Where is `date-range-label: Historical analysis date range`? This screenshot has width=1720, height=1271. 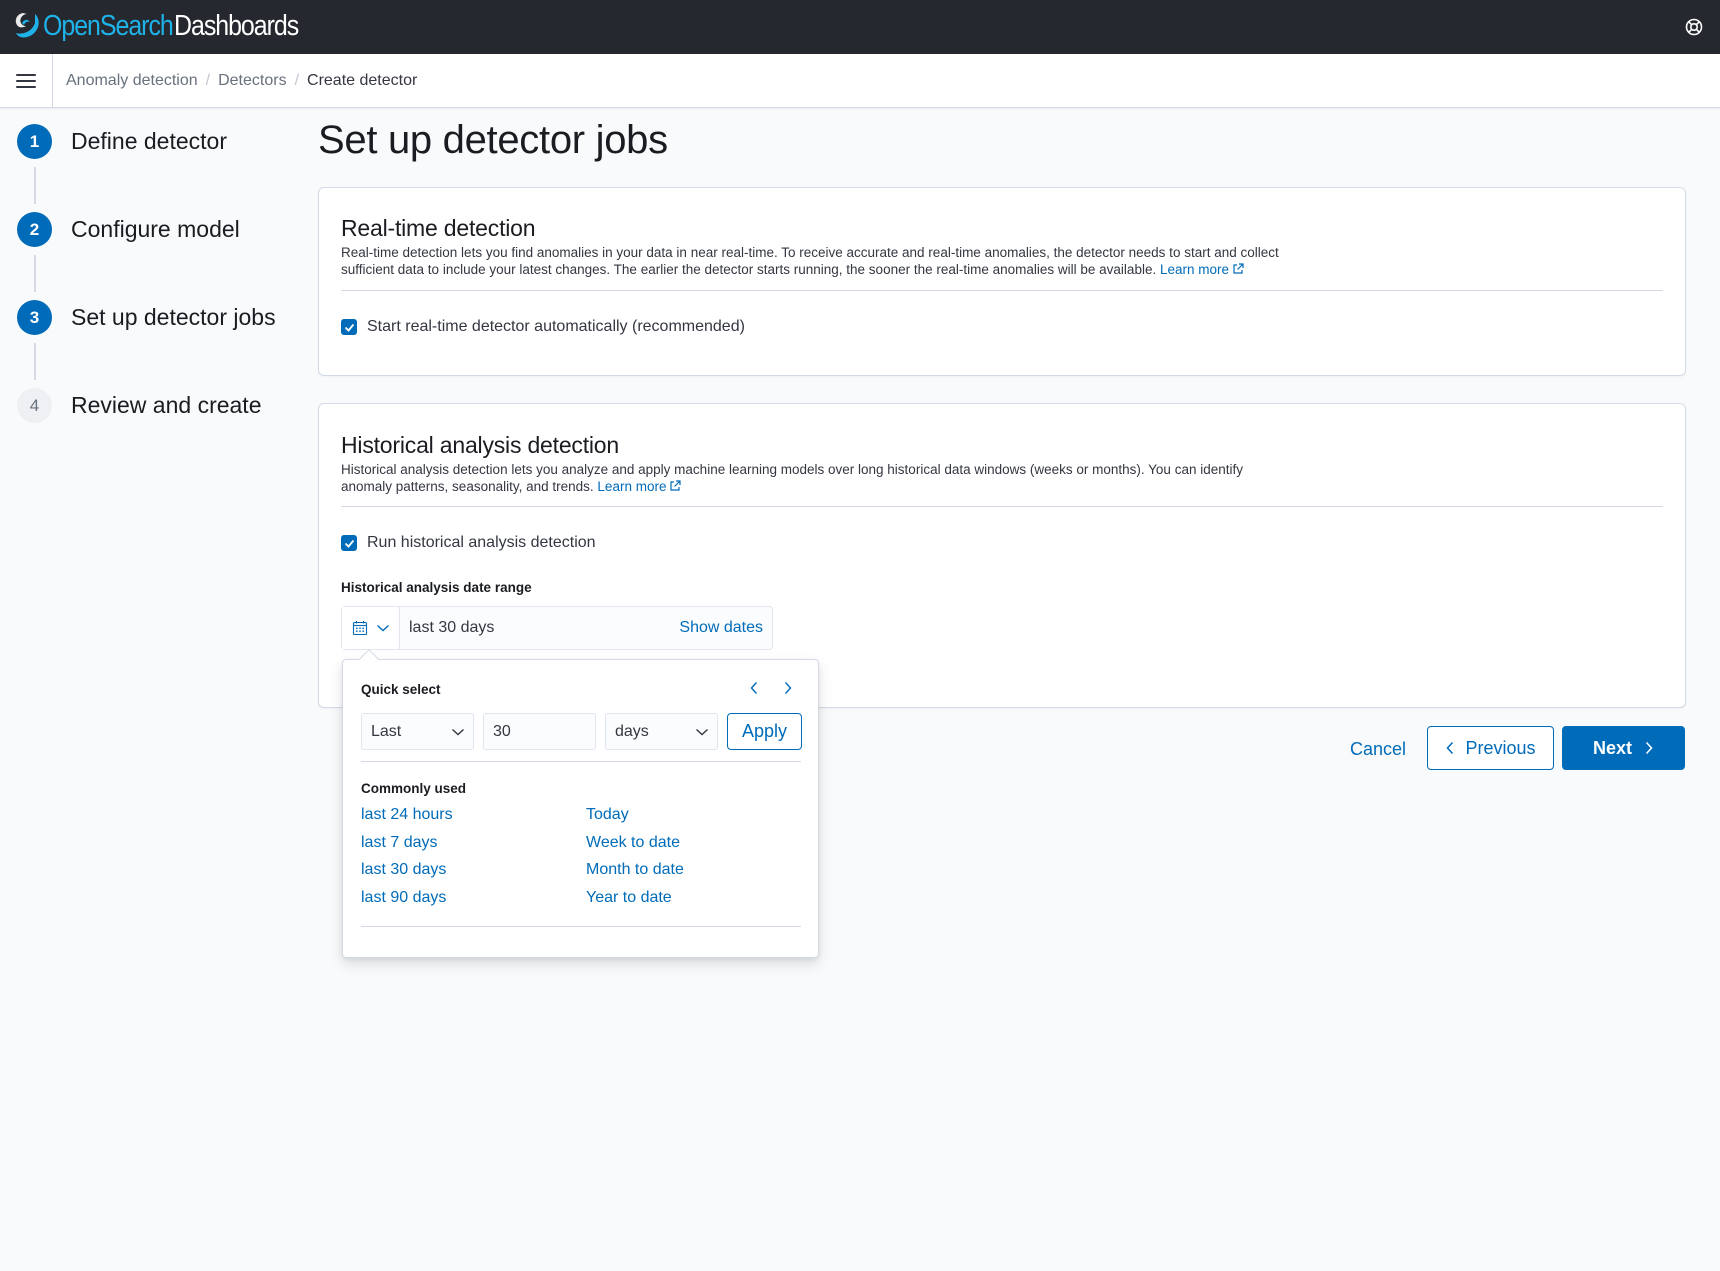
date-range-label: Historical analysis date range is located at coordinates (436, 587).